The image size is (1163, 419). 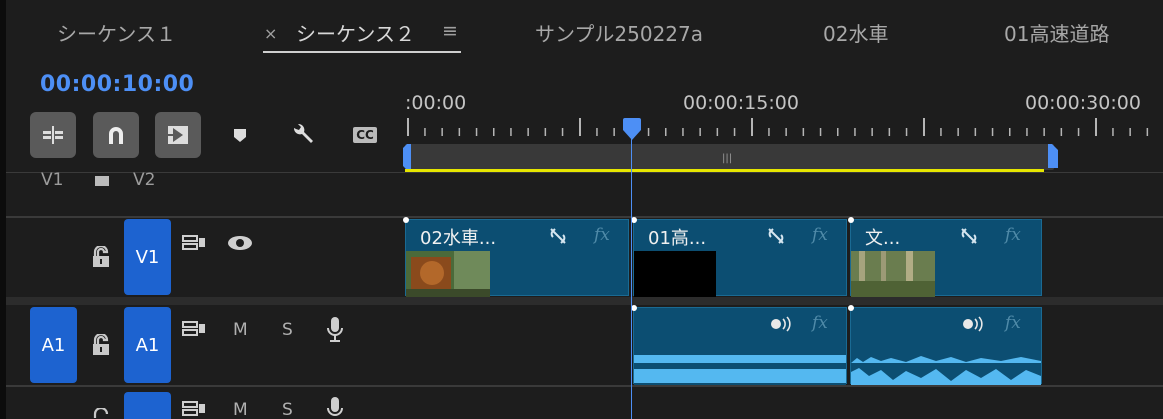 What do you see at coordinates (194, 329) in the screenshot?
I see `a1-sync-lock-icon` at bounding box center [194, 329].